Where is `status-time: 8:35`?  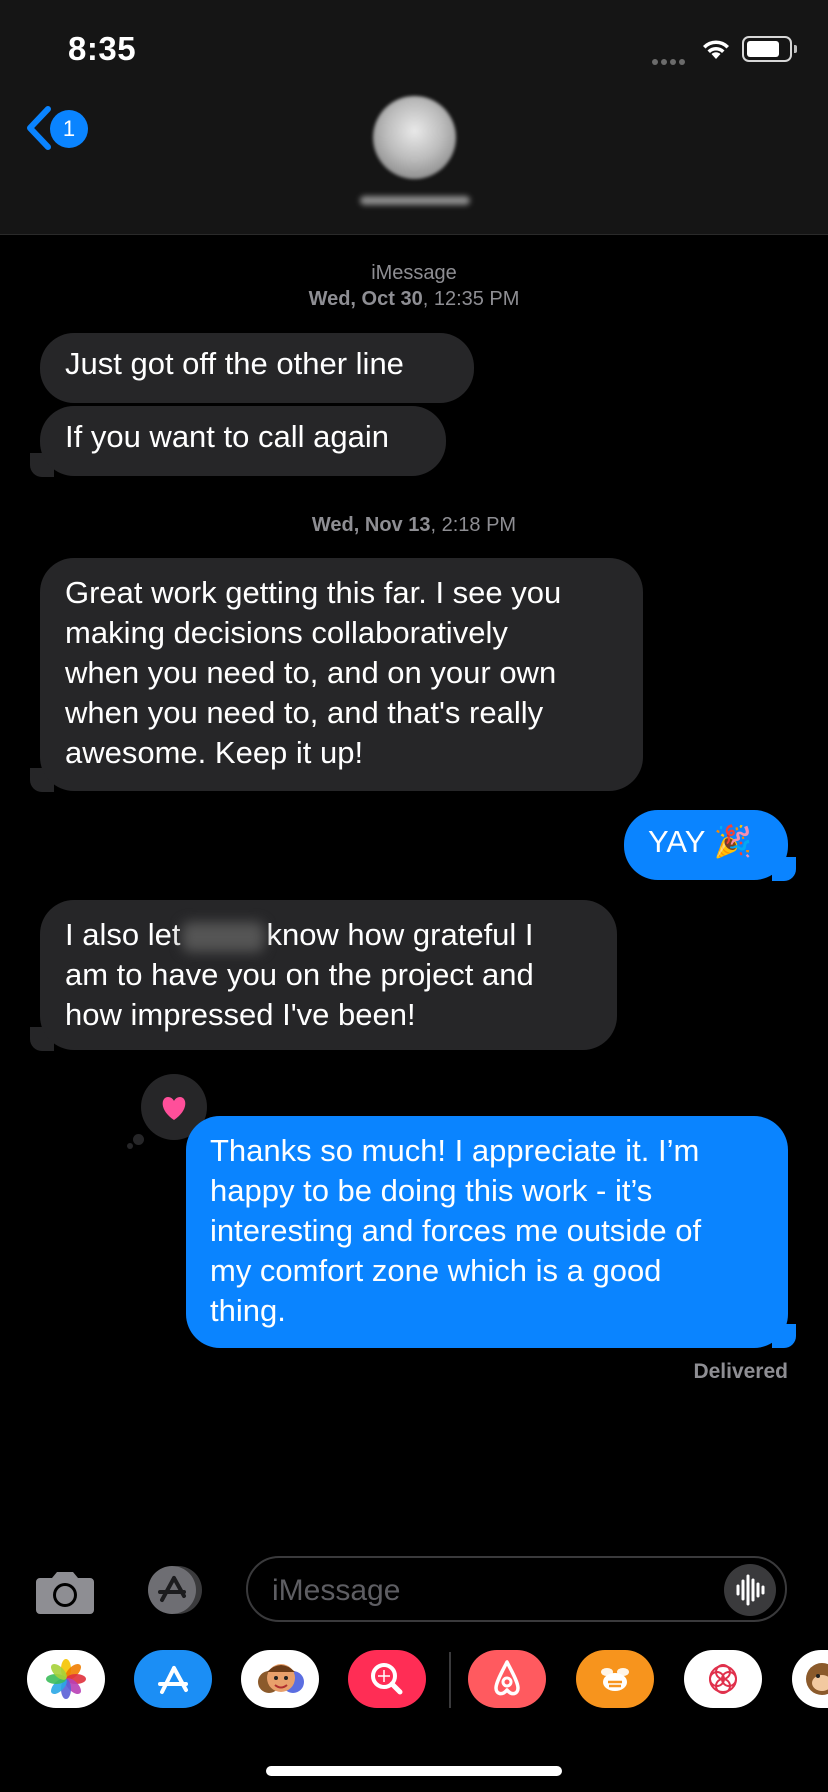
status-time: 8:35 is located at coordinates (102, 48).